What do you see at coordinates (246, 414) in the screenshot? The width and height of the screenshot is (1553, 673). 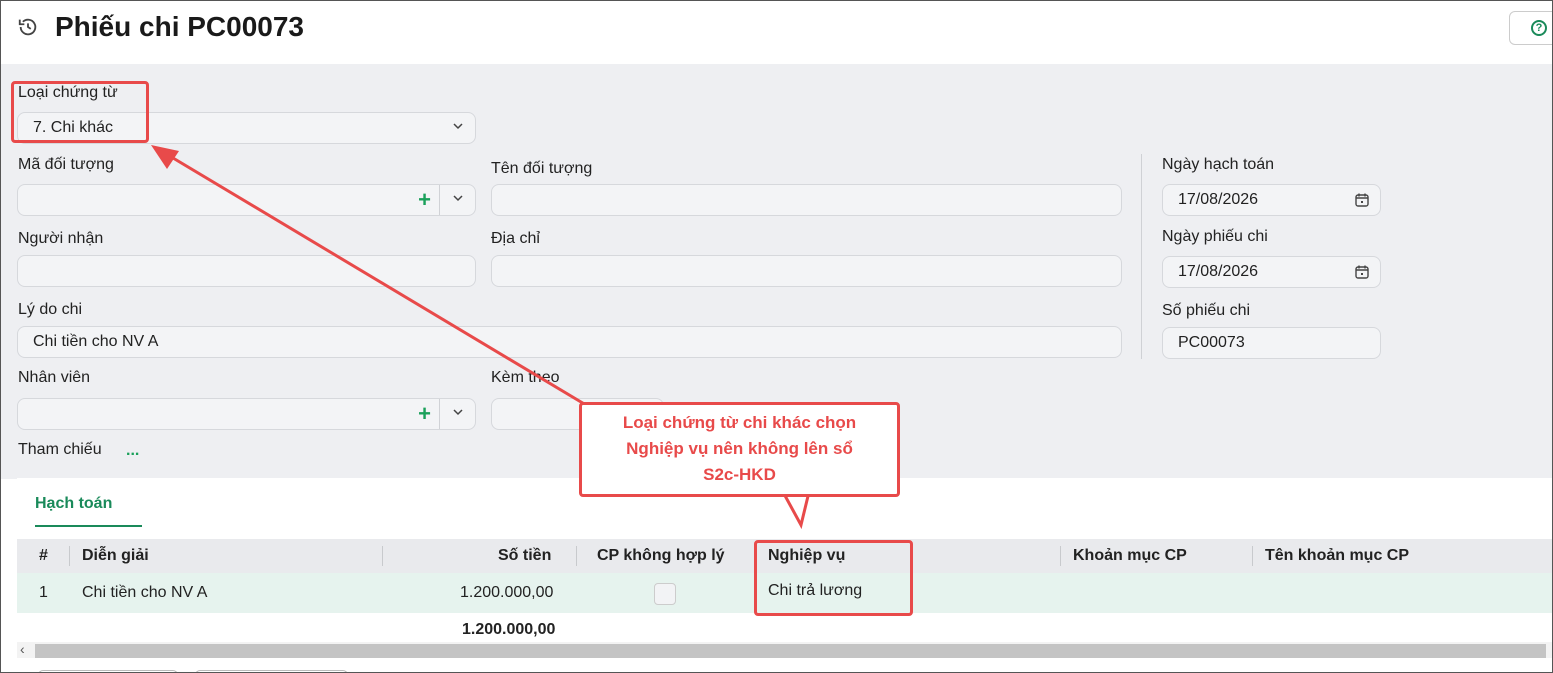 I see `nhan-vien-field: +` at bounding box center [246, 414].